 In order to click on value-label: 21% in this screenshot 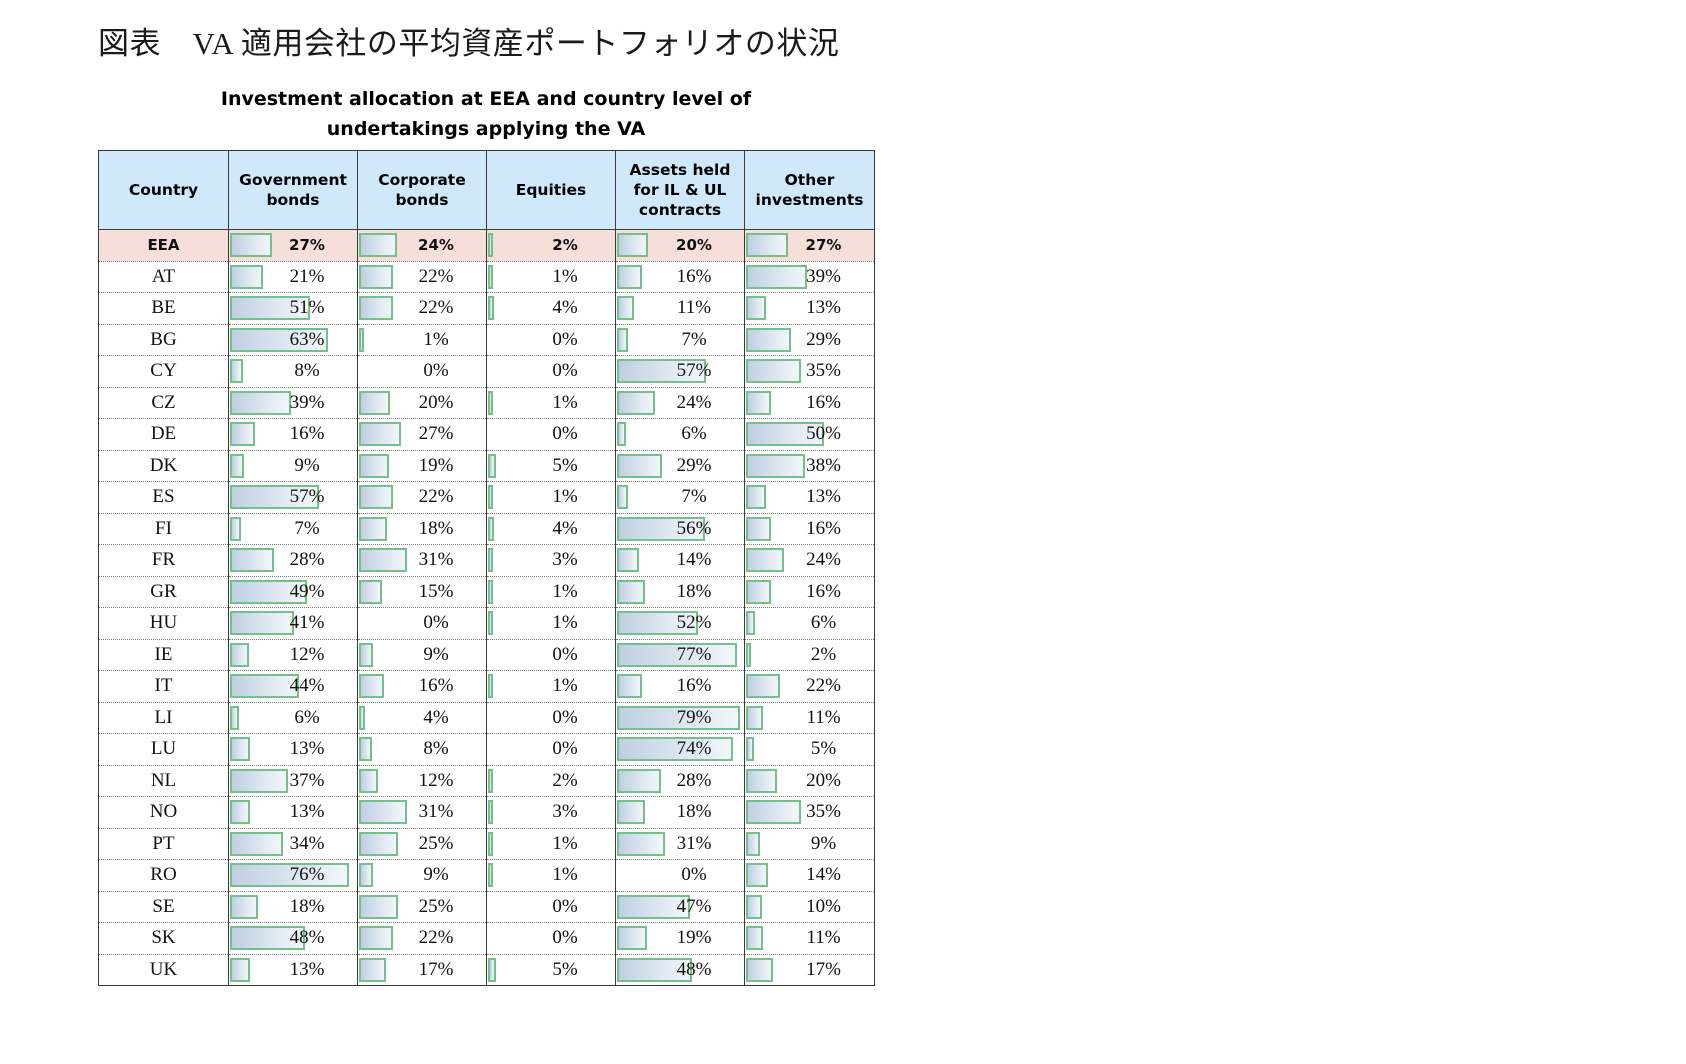, I will do `click(307, 276)`.